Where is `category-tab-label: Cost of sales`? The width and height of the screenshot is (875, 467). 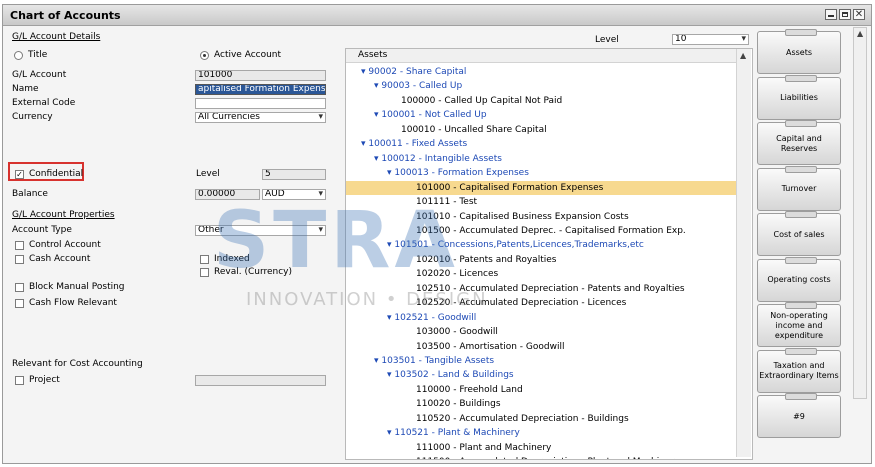 category-tab-label: Cost of sales is located at coordinates (799, 234).